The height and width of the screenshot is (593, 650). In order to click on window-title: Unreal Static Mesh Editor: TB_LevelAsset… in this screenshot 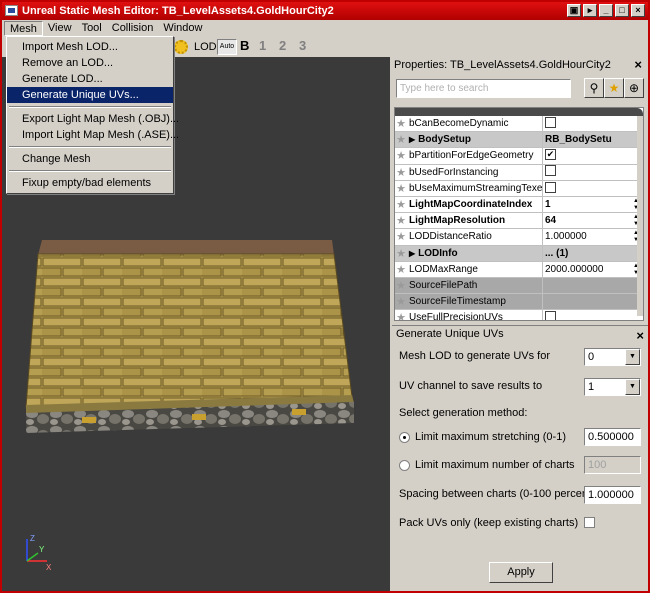, I will do `click(178, 11)`.